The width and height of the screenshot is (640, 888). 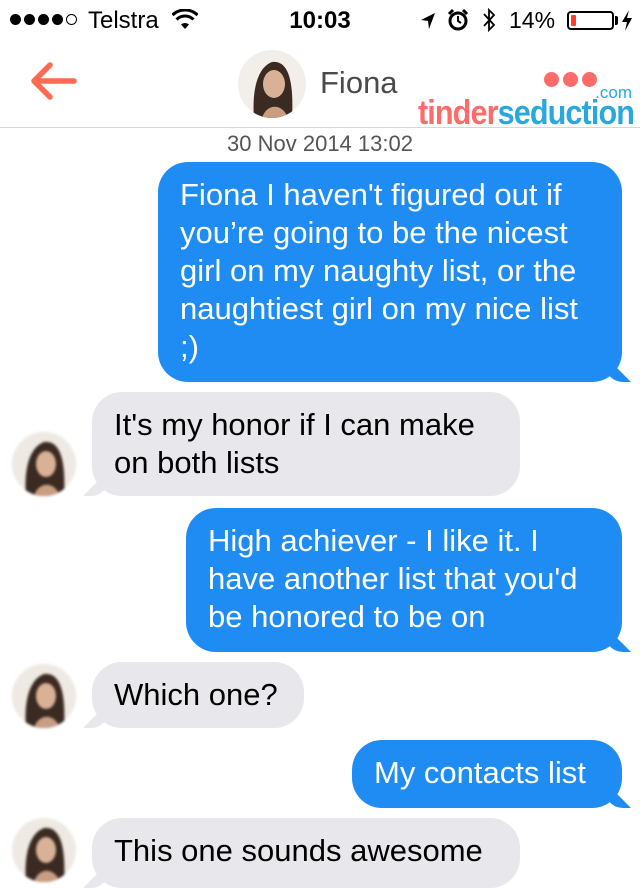 I want to click on charging-icon, so click(x=627, y=20).